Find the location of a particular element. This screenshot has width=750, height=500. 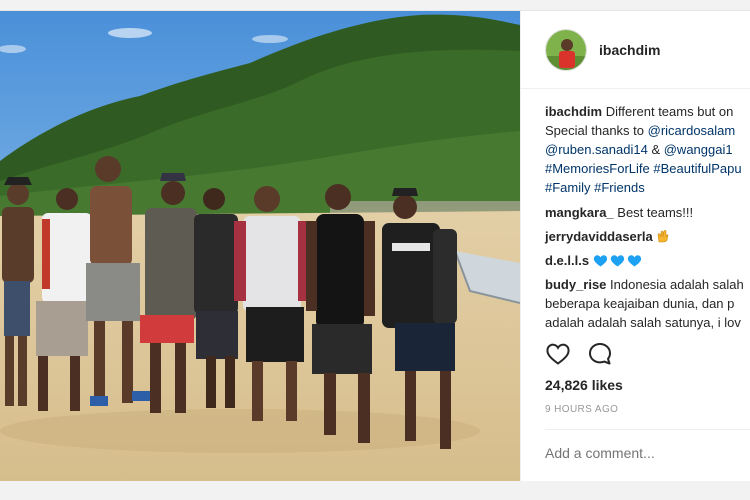

comment-username: d.e.l.l.s is located at coordinates (567, 260).